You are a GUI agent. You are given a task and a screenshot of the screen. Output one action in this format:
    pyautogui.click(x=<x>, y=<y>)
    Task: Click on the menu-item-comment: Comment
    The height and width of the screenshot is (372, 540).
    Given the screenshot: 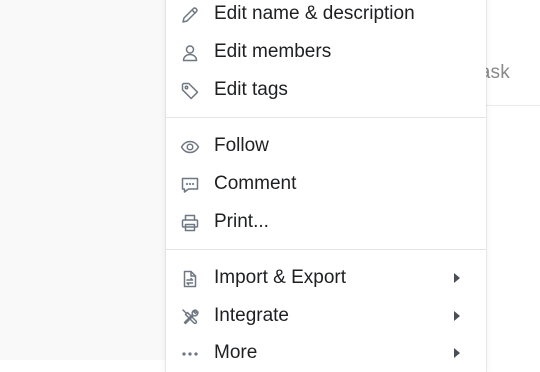 What is the action you would take?
    pyautogui.click(x=326, y=184)
    